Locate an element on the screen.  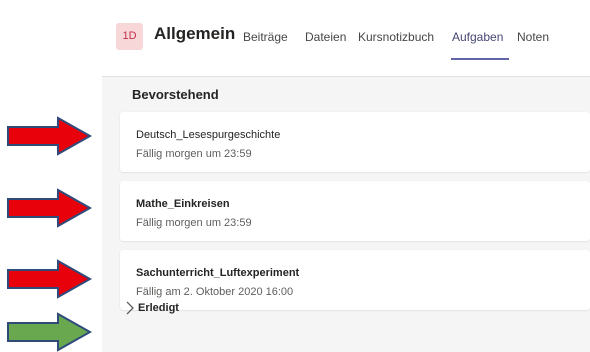
active-tab-indicator is located at coordinates (480, 59).